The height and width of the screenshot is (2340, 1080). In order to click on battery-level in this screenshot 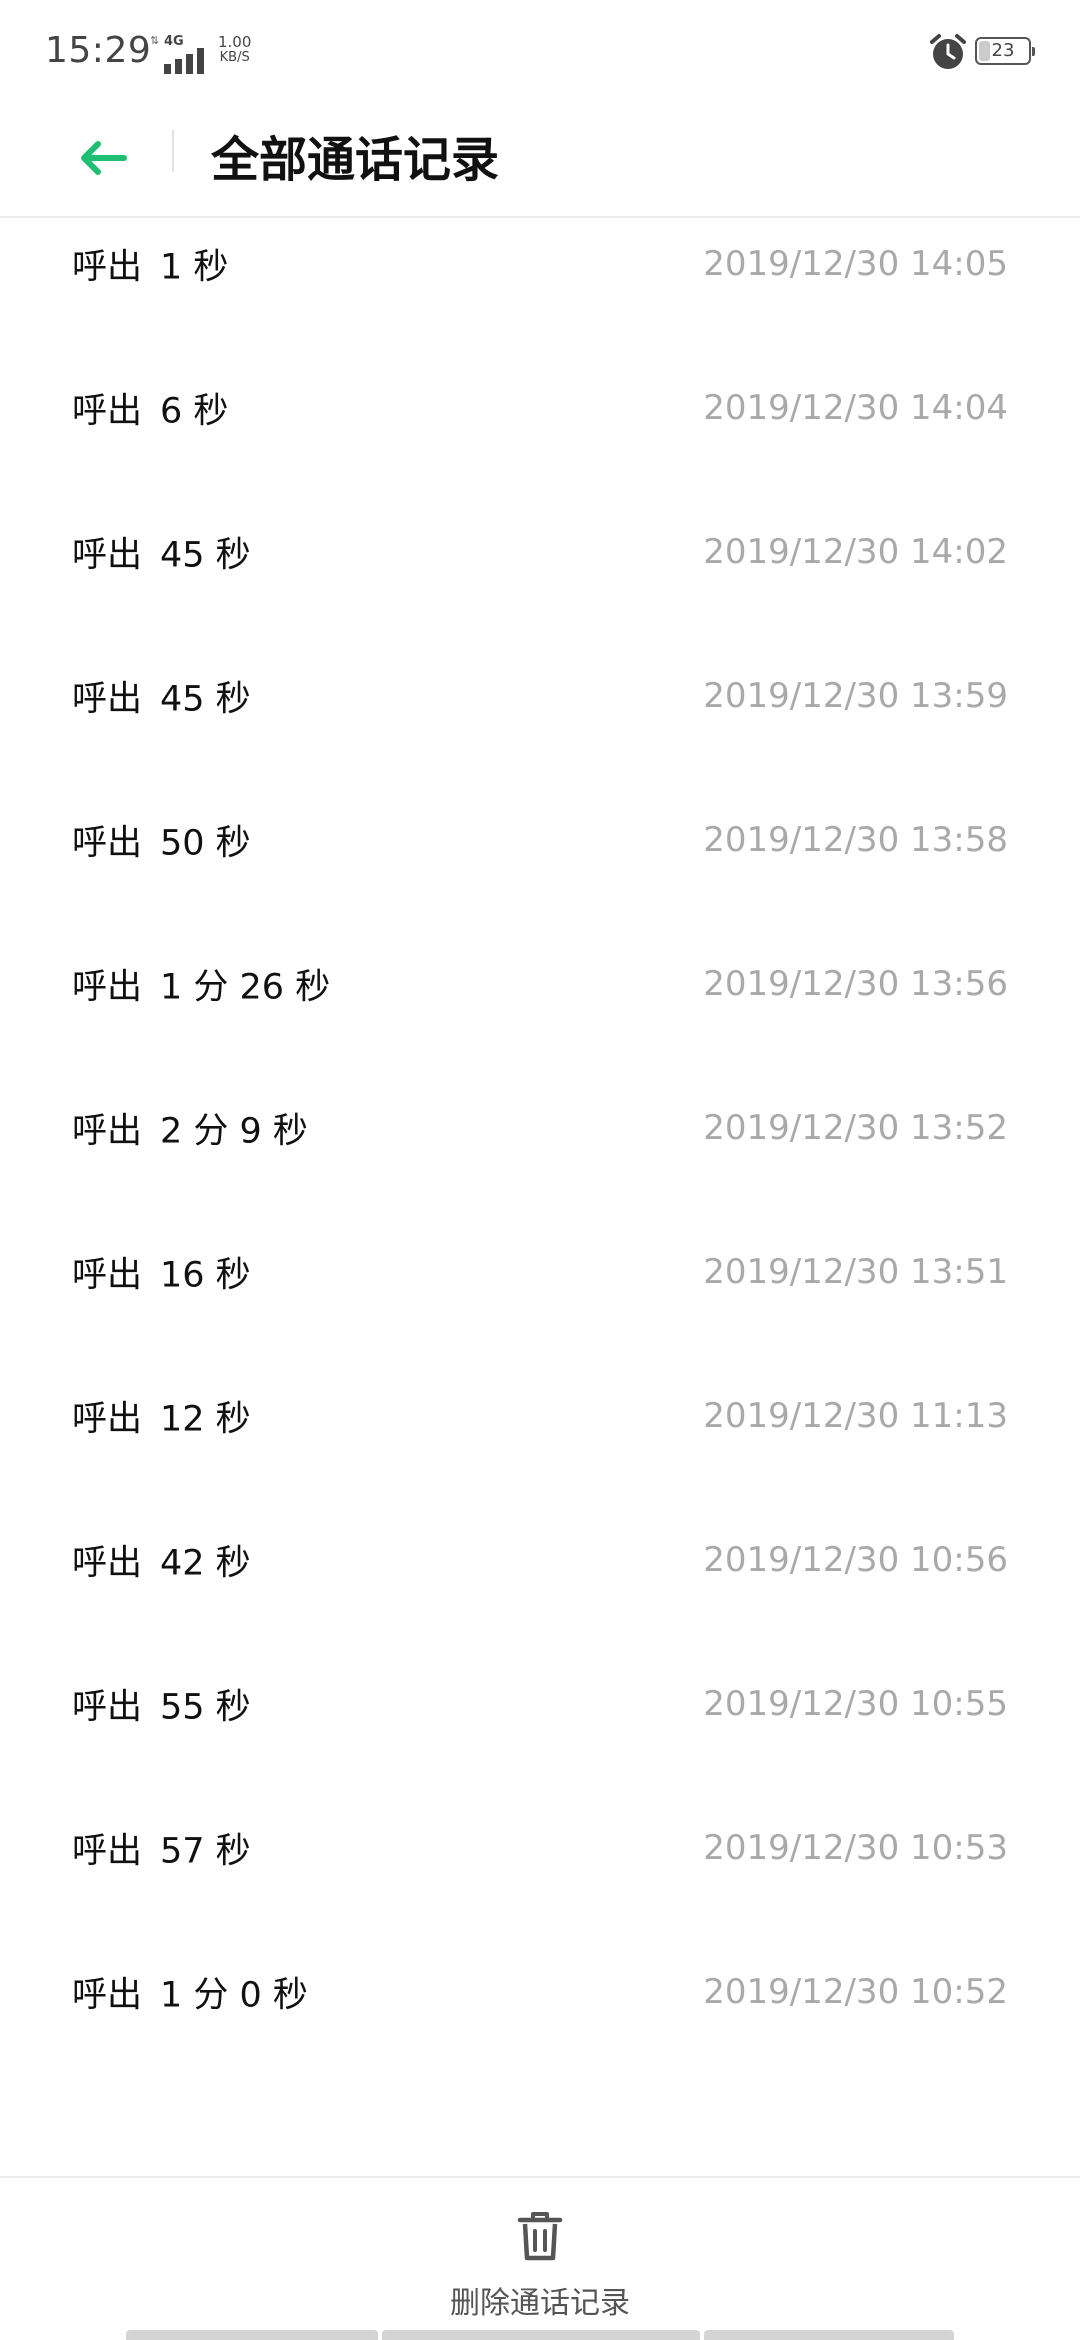, I will do `click(984, 51)`.